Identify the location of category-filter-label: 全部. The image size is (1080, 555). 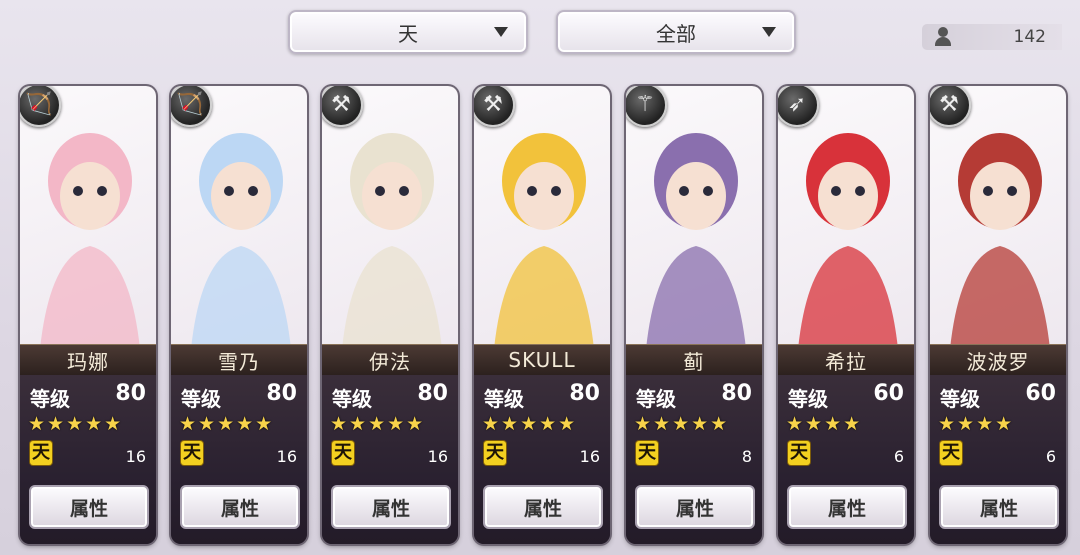
(676, 33).